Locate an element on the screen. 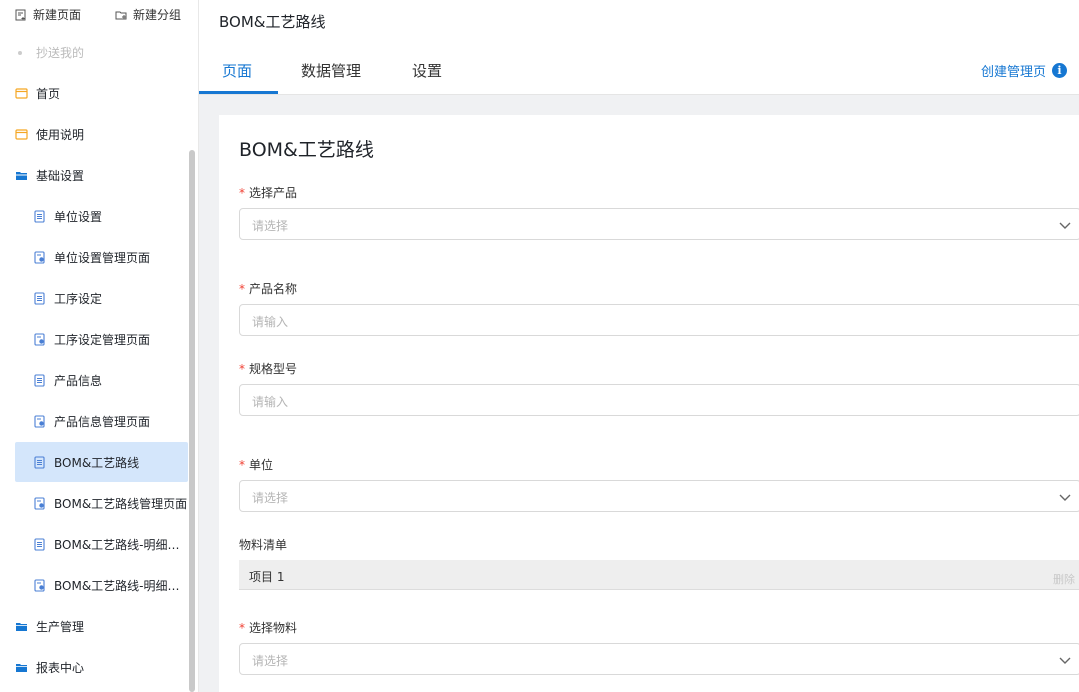 The image size is (1079, 692). cc-me-item: 抄送我的 is located at coordinates (51, 52).